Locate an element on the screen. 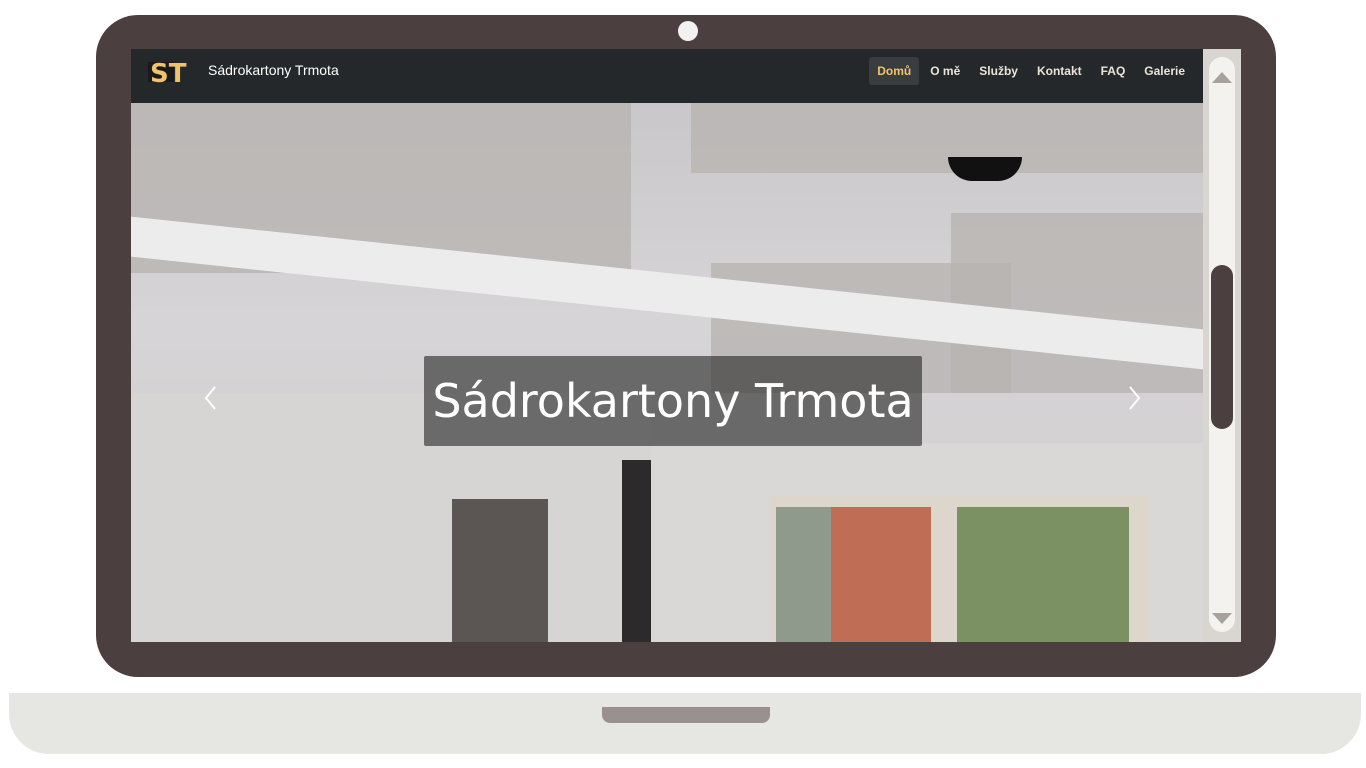  hero-caption-text: Sádrokartony Trmota is located at coordinates (673, 401).